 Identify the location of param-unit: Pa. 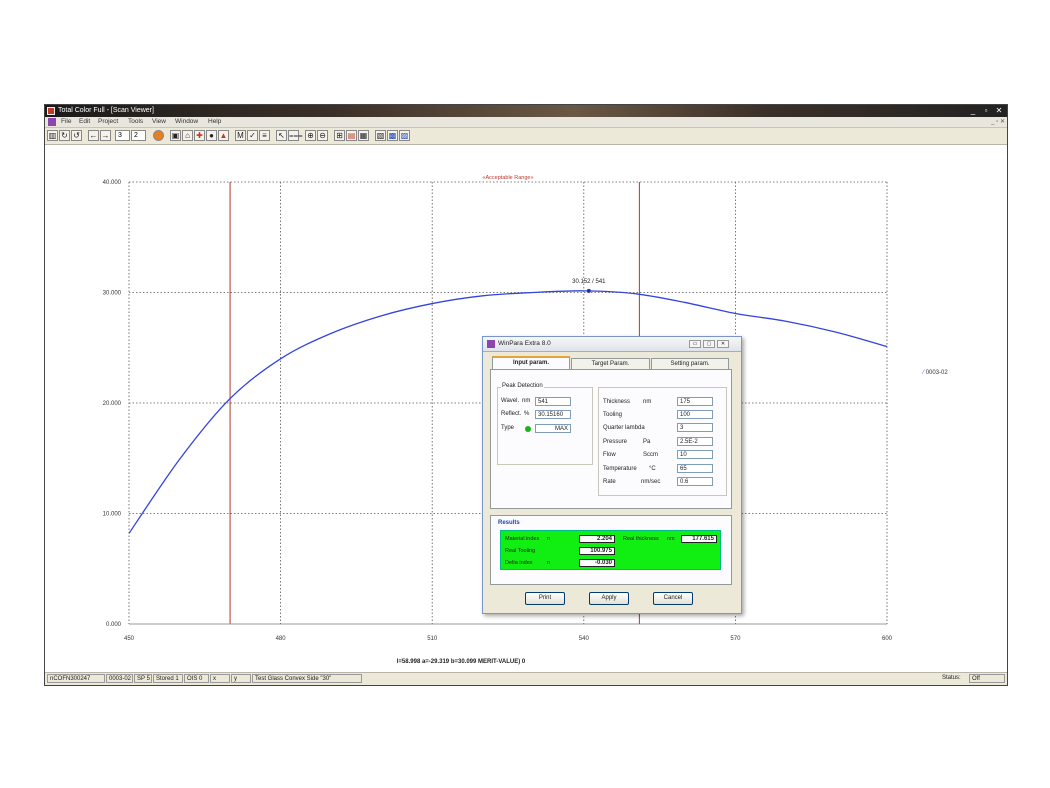
(647, 442).